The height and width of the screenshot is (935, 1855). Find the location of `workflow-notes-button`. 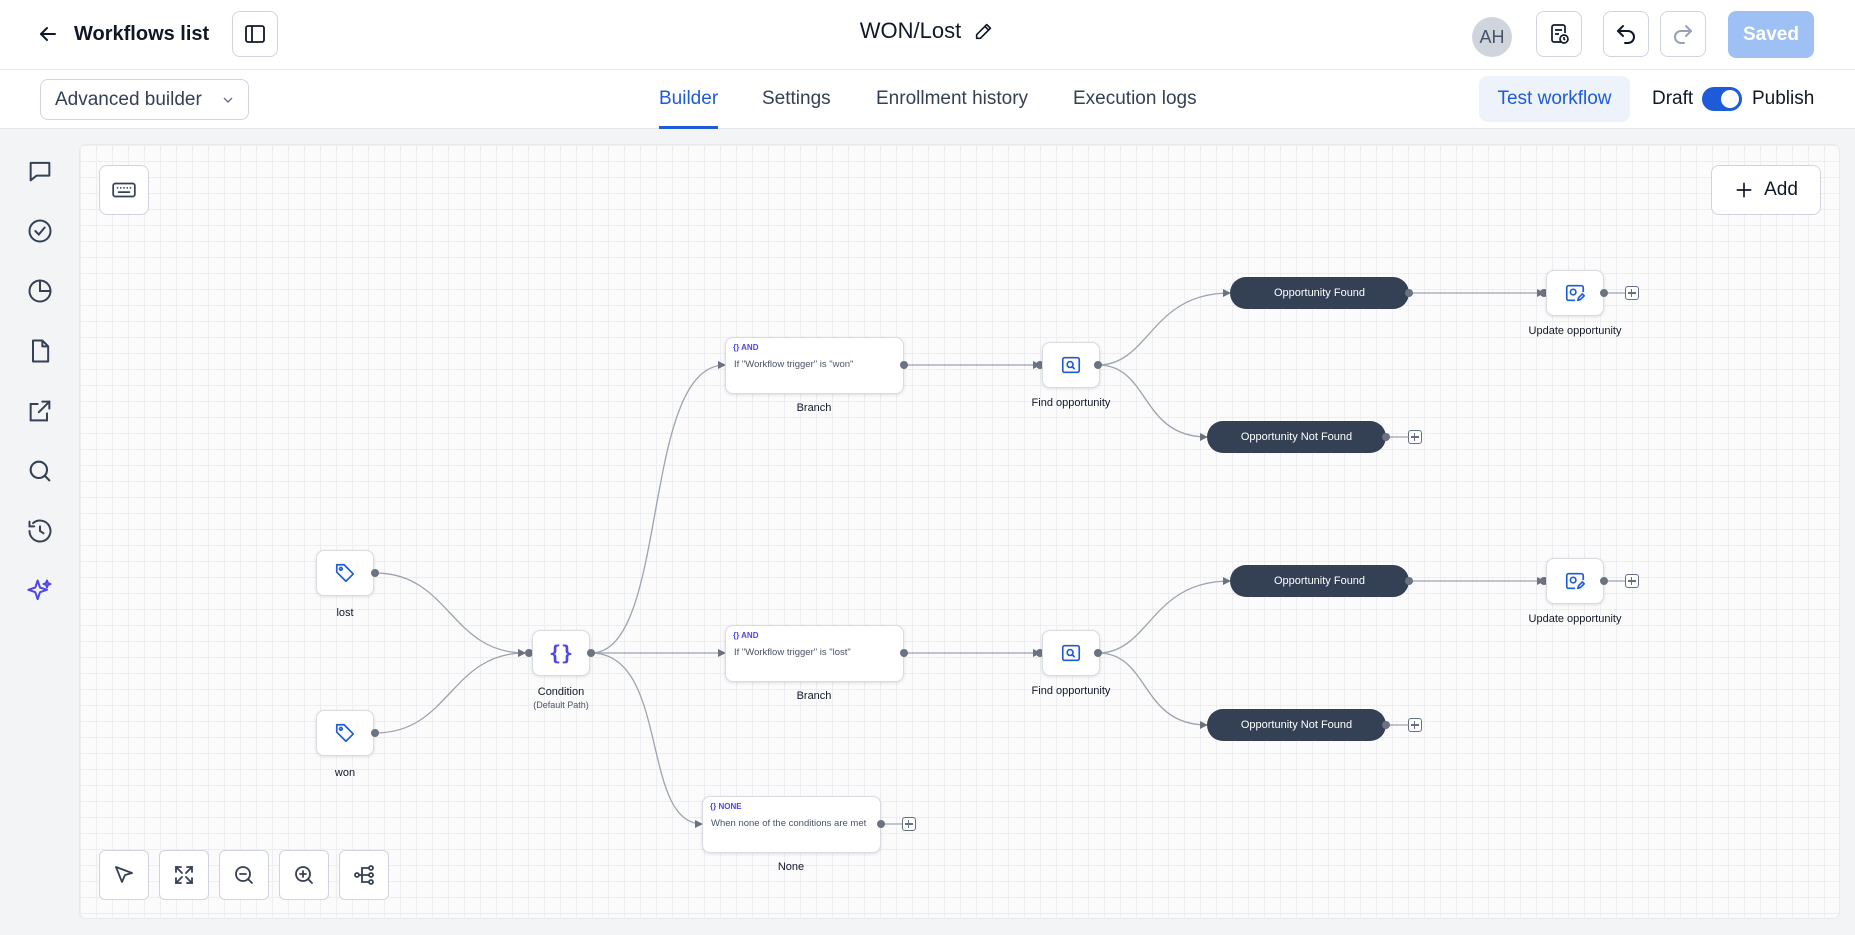

workflow-notes-button is located at coordinates (1559, 34).